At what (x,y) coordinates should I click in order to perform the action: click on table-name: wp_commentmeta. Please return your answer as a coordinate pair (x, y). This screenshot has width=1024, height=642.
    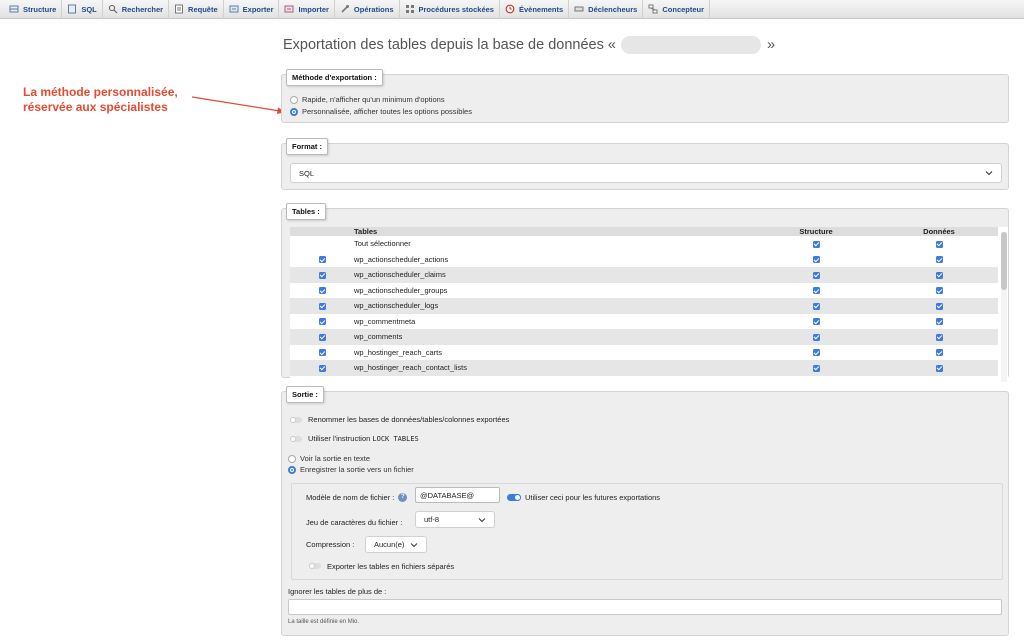
    Looking at the image, I should click on (385, 321).